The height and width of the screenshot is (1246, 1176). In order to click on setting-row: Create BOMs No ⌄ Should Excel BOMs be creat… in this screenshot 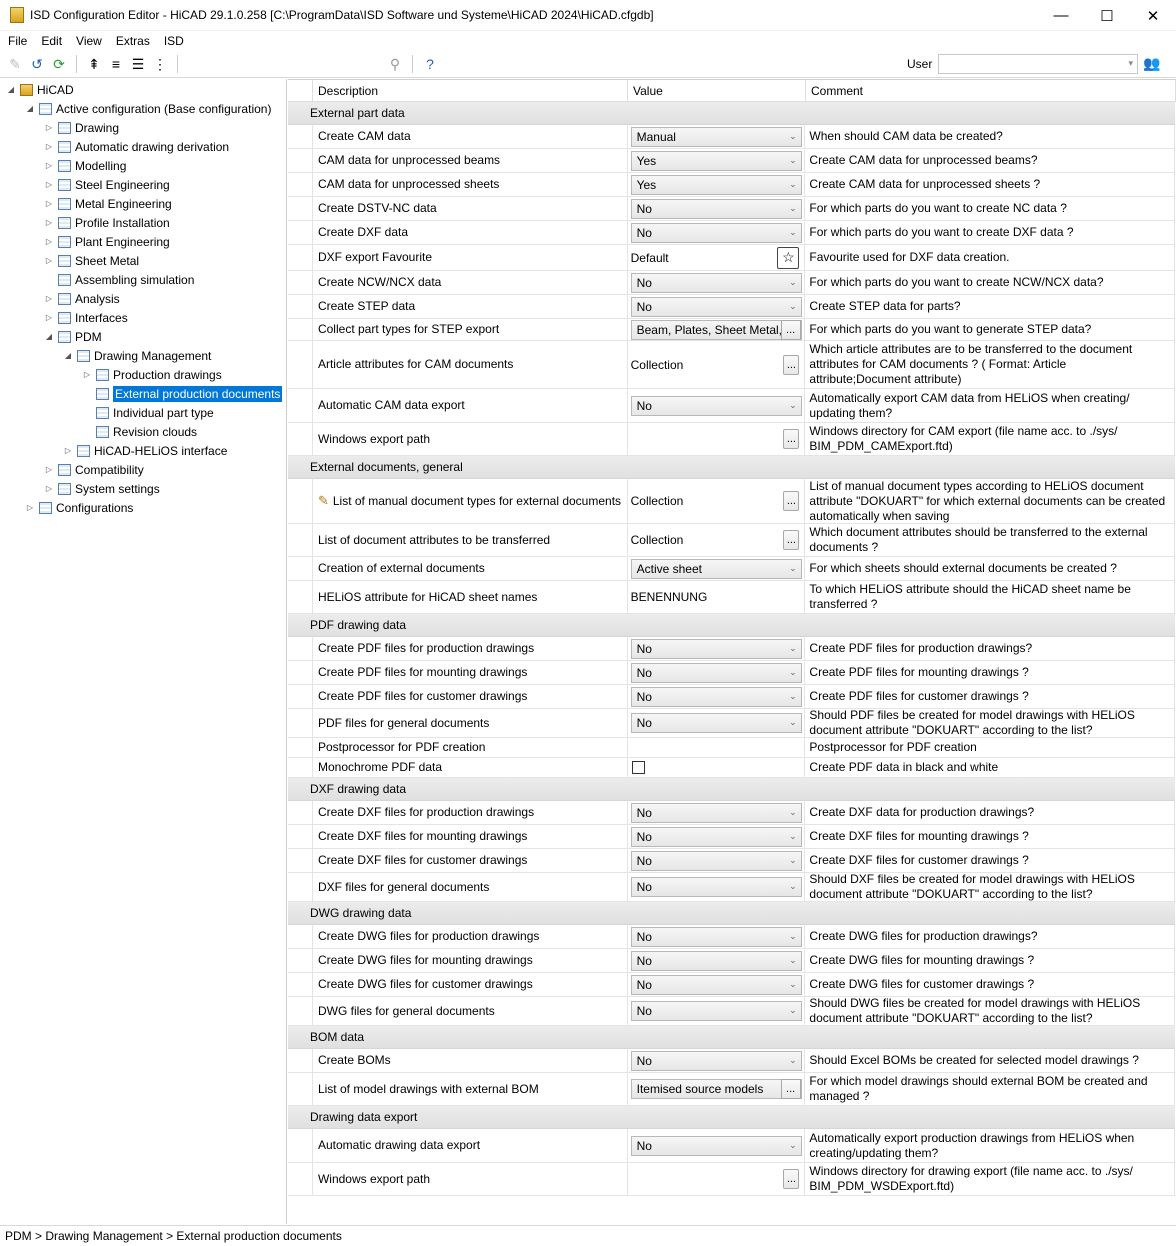, I will do `click(731, 1061)`.